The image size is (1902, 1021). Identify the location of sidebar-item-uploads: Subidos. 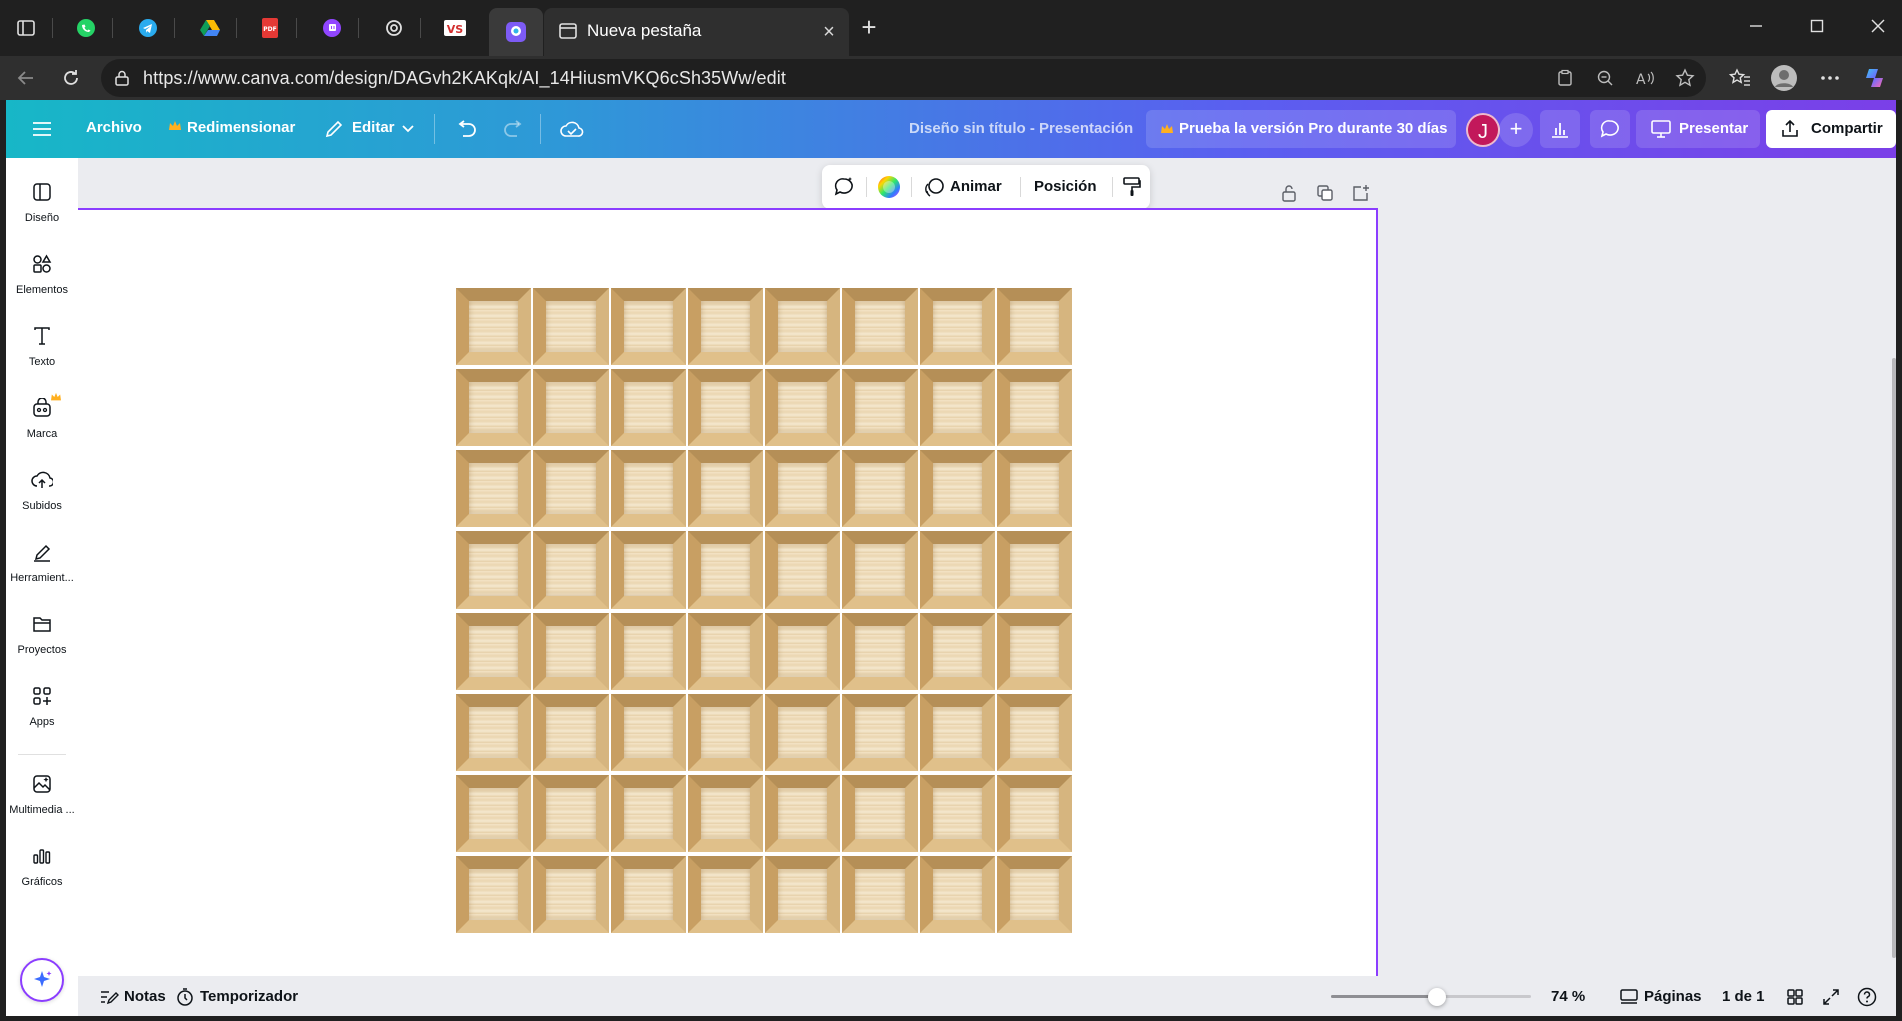
(42, 498).